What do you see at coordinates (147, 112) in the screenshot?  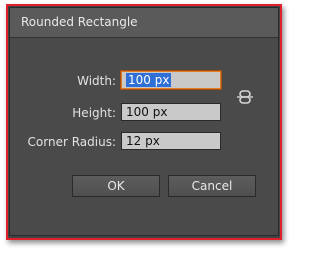 I see `height-value: 100 px` at bounding box center [147, 112].